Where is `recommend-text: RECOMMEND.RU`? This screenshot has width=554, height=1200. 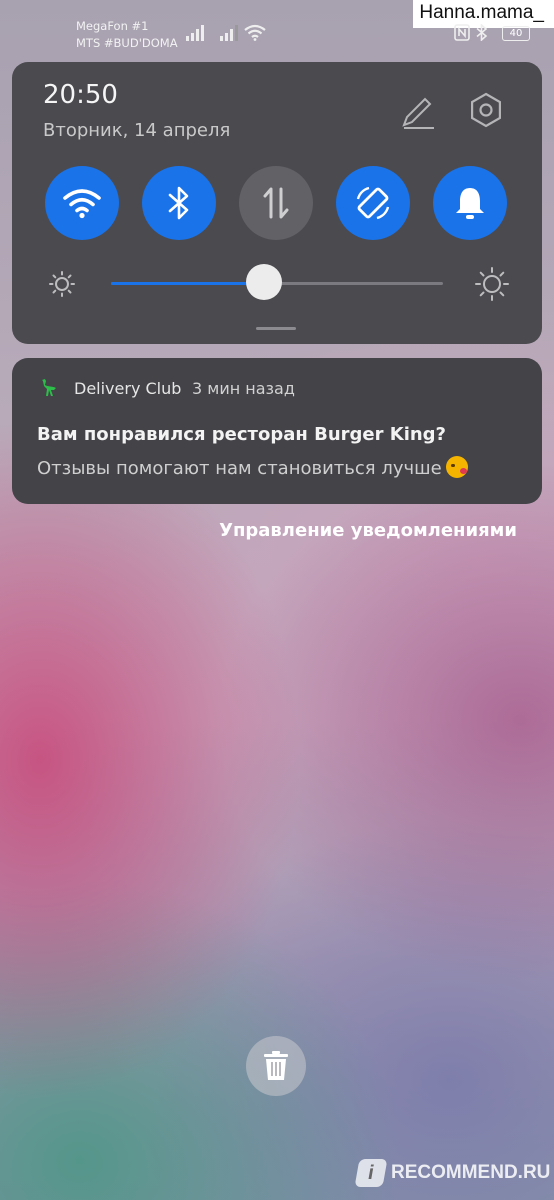 recommend-text: RECOMMEND.RU is located at coordinates (471, 1172).